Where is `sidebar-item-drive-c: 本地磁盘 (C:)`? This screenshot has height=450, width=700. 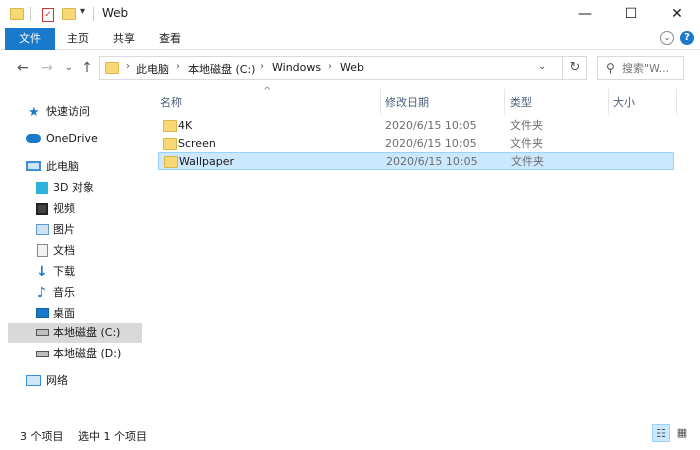
sidebar-item-drive-c: 本地磁盘 (C:) is located at coordinates (75, 333).